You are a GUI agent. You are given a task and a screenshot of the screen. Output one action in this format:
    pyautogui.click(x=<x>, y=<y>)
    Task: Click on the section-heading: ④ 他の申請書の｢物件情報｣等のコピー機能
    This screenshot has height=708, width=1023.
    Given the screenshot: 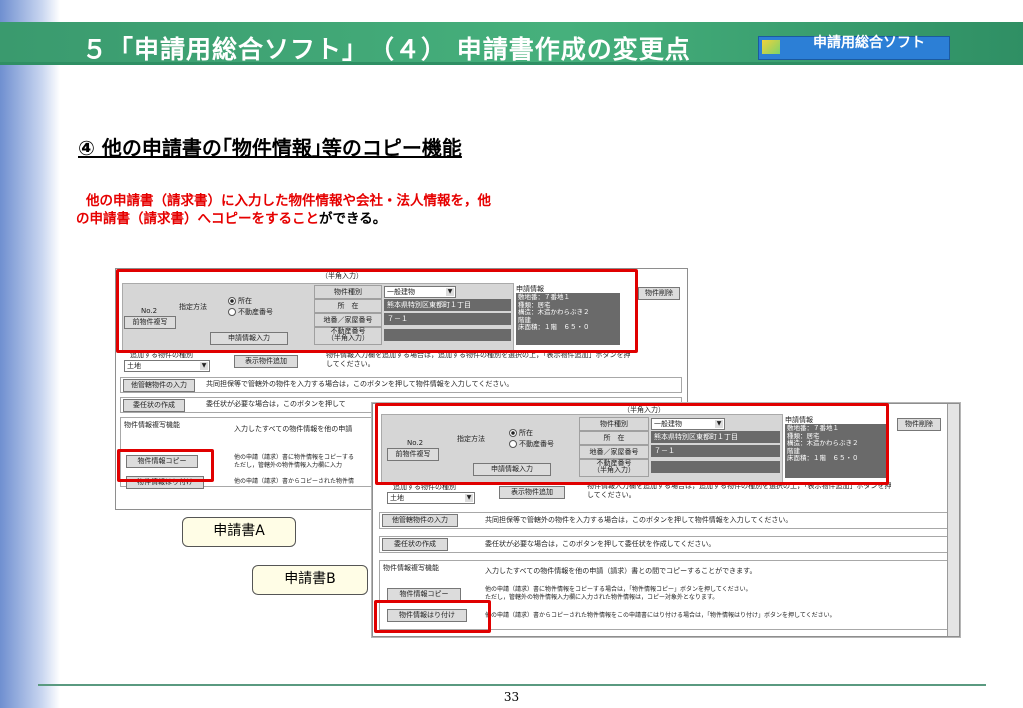 What is the action you would take?
    pyautogui.click(x=270, y=148)
    